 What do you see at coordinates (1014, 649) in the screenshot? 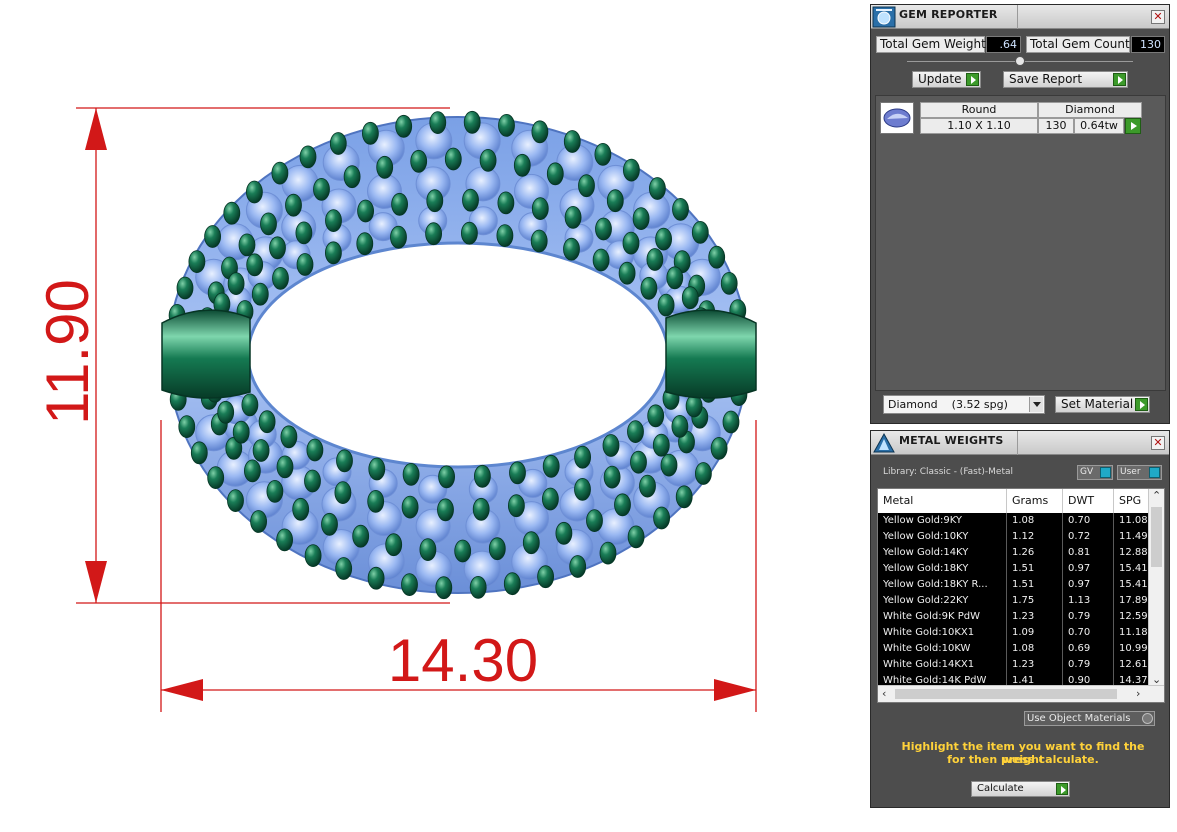
I see `table-row: White Gold:10KW 1.08 0.69 10.99` at bounding box center [1014, 649].